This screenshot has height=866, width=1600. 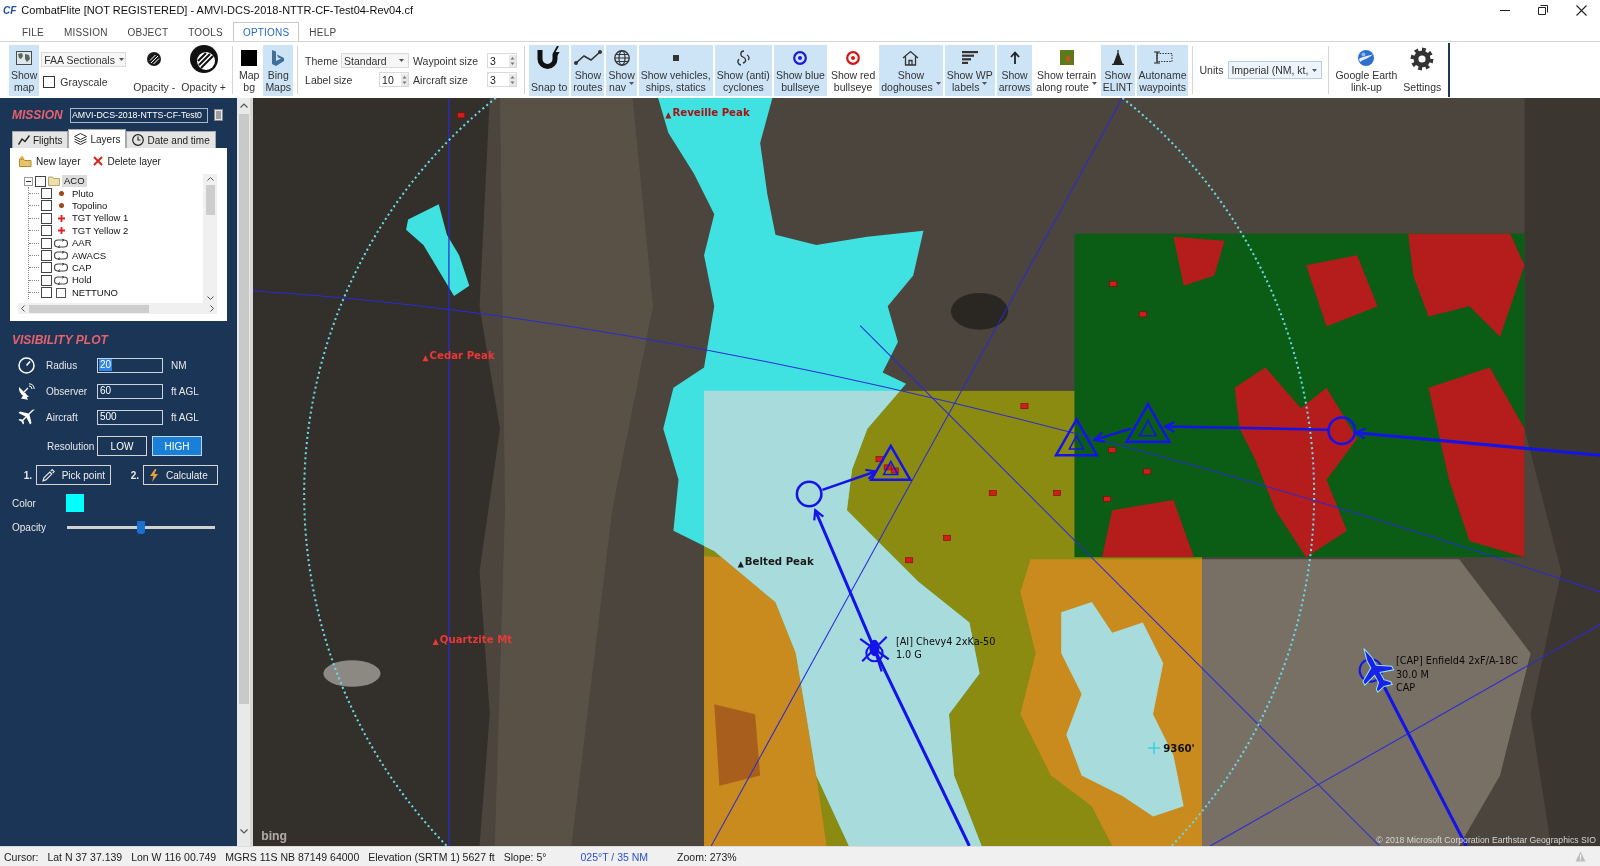 What do you see at coordinates (71, 446) in the screenshot?
I see `field-label: Resolution` at bounding box center [71, 446].